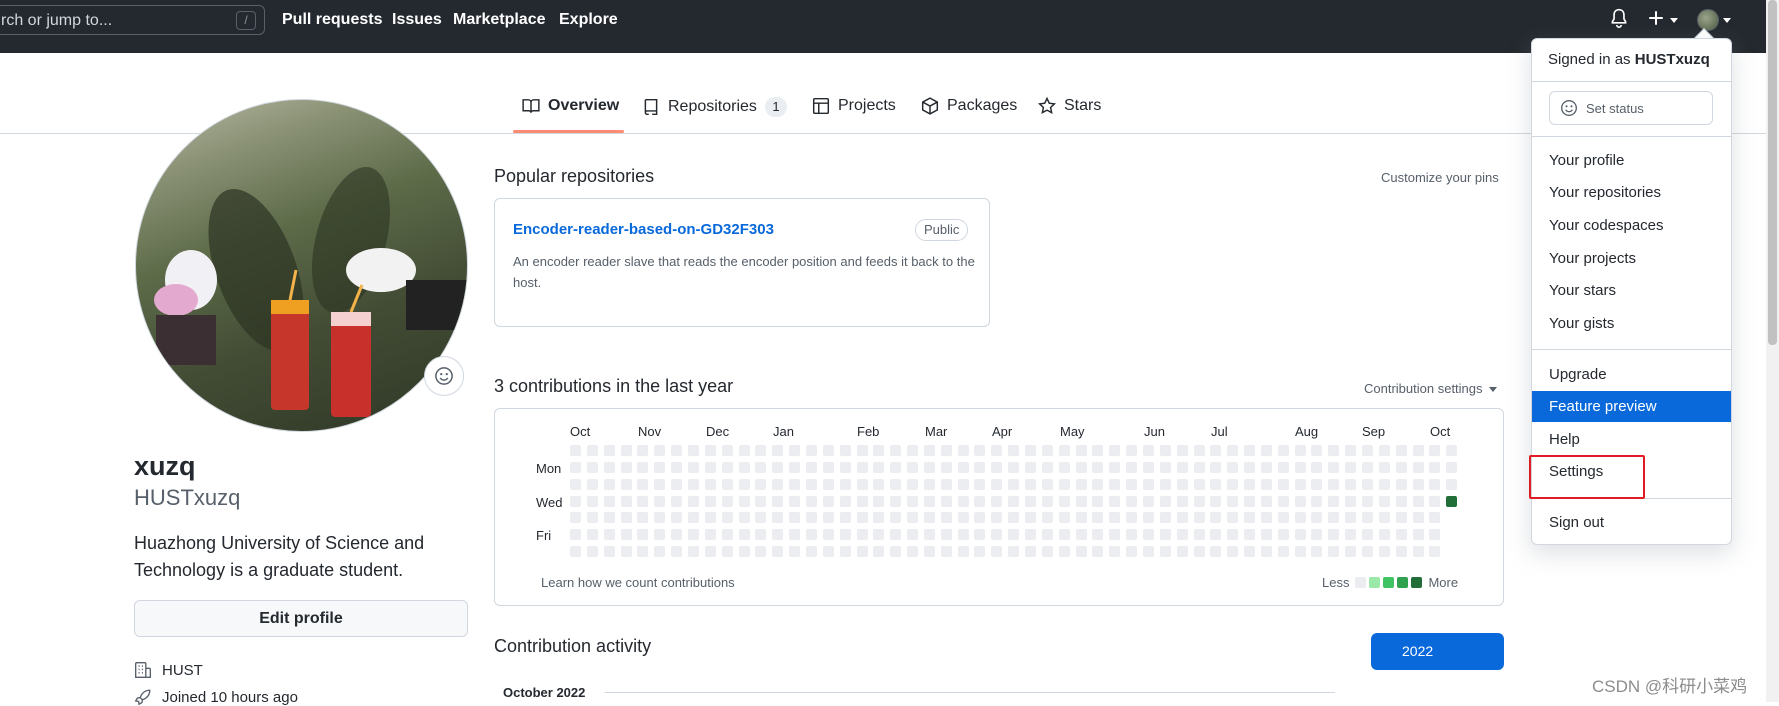 The width and height of the screenshot is (1779, 706). Describe the element at coordinates (1440, 177) in the screenshot. I see `customize-pins-link: Customize your pins` at that location.